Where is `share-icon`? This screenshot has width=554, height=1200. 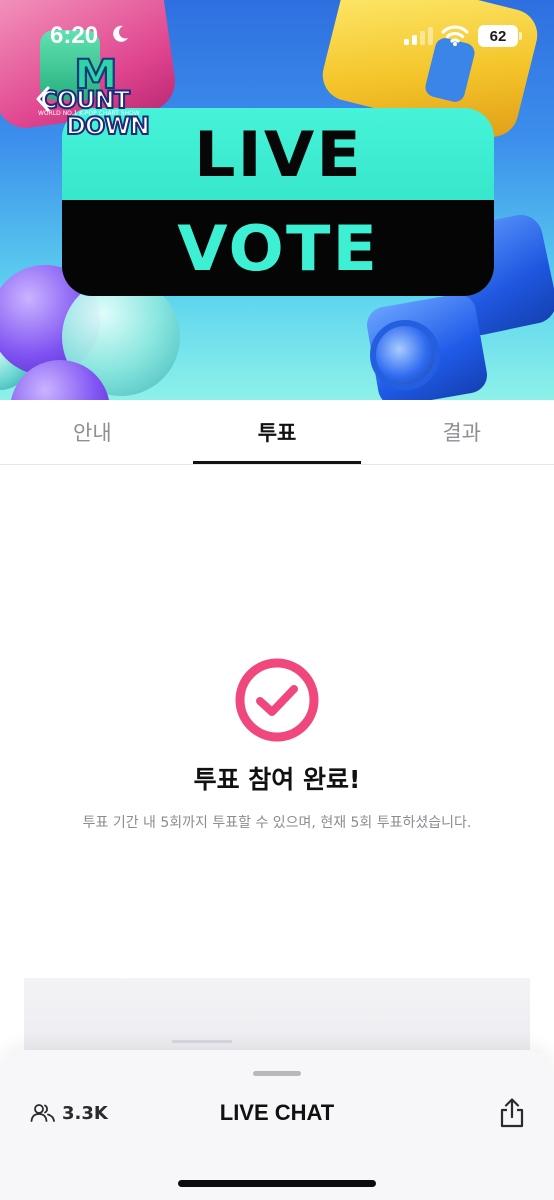
share-icon is located at coordinates (512, 1113).